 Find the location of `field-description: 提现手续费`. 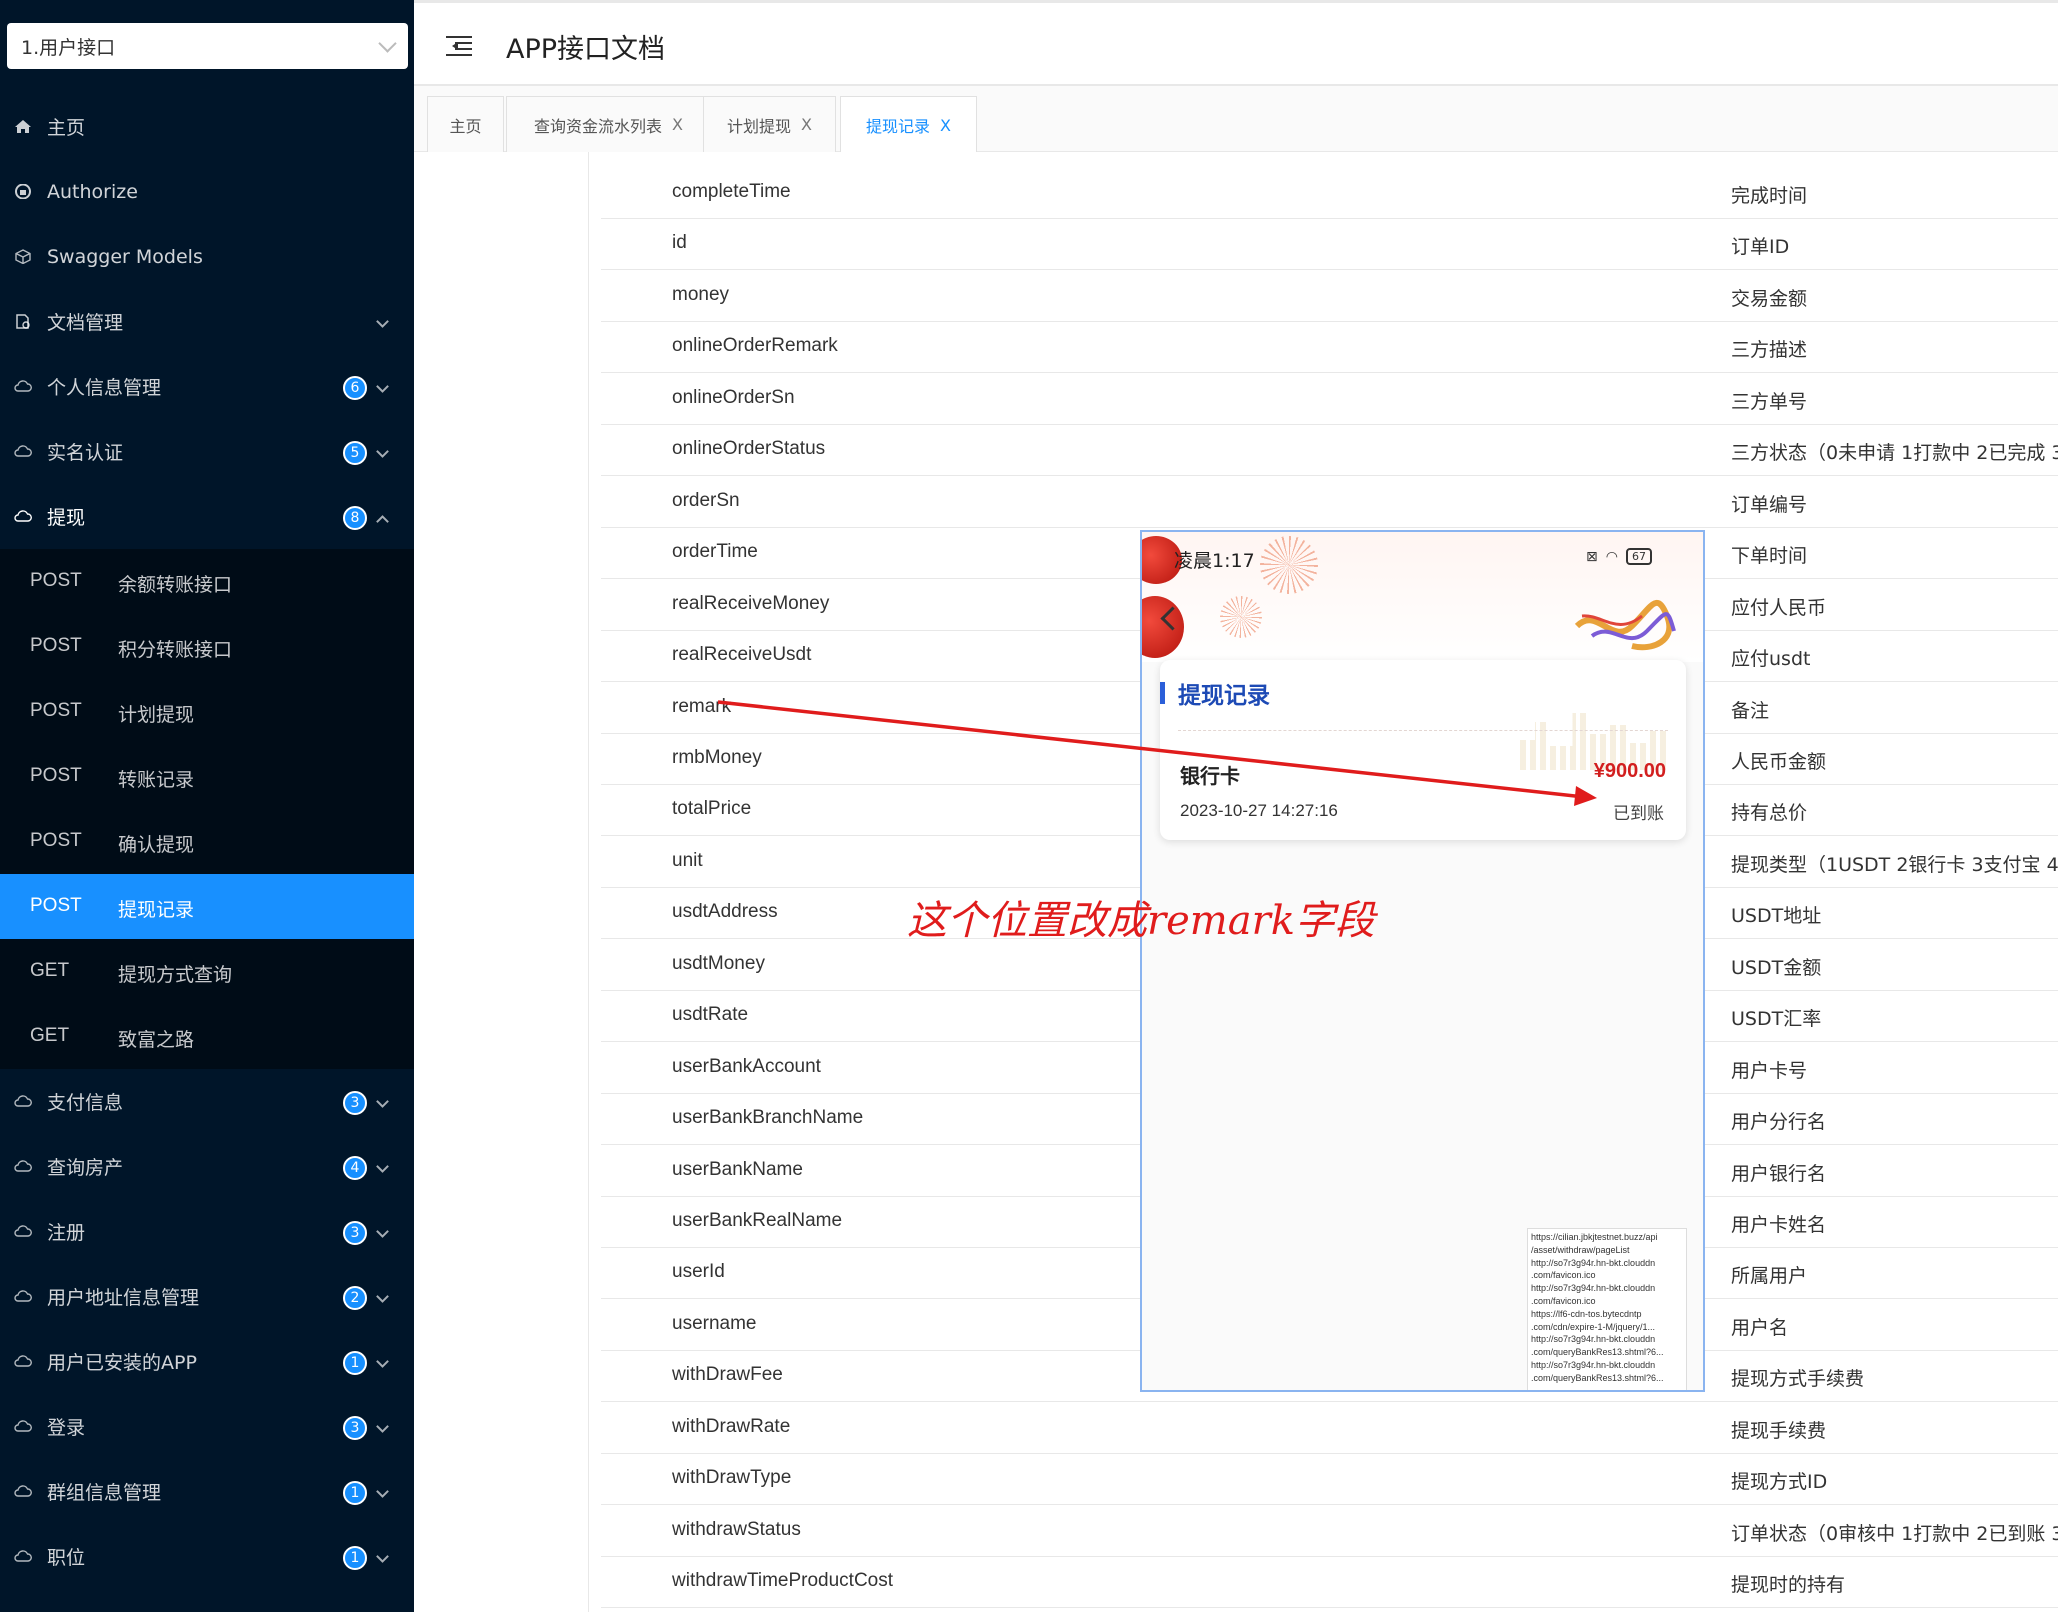

field-description: 提现手续费 is located at coordinates (1779, 1430).